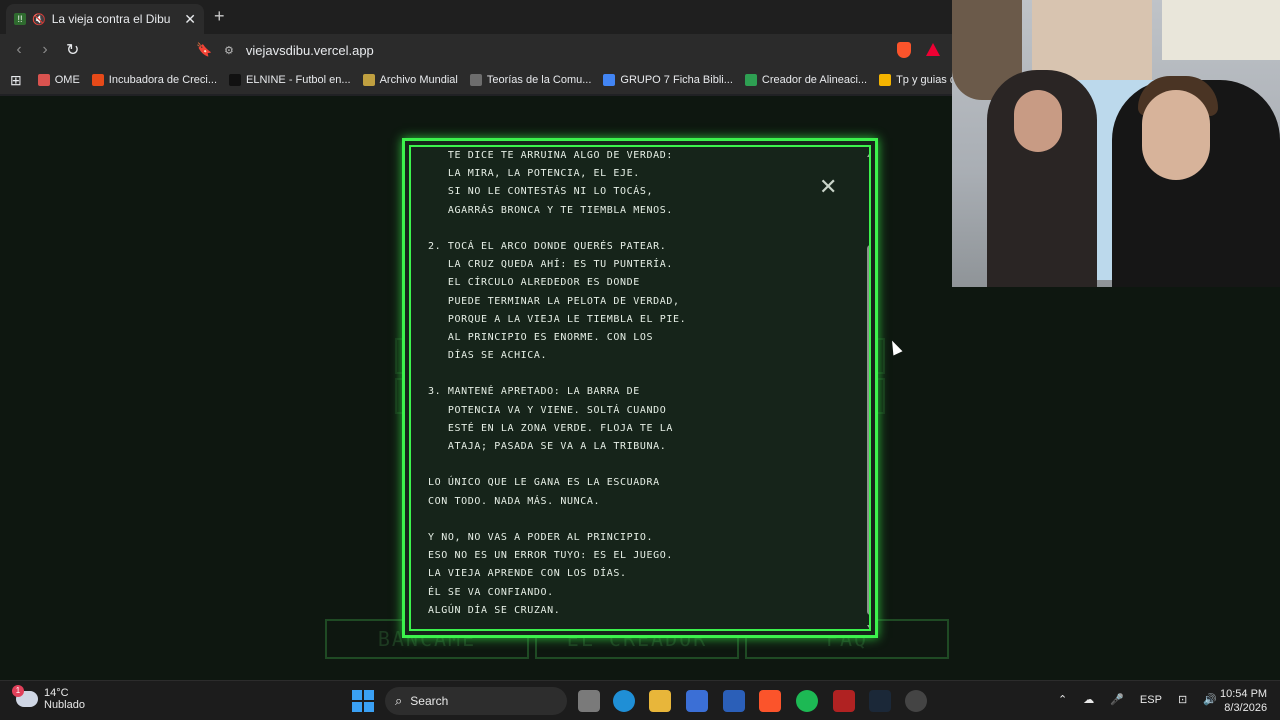 The image size is (1280, 720). I want to click on edge-icon, so click(624, 701).